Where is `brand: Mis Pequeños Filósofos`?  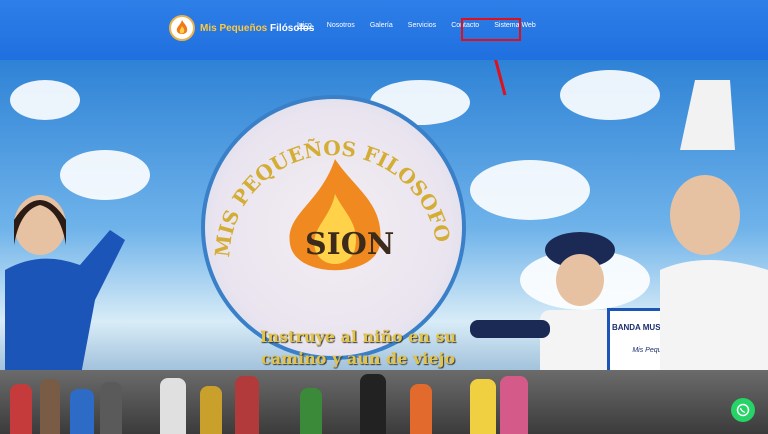
brand: Mis Pequeños Filósofos is located at coordinates (241, 28).